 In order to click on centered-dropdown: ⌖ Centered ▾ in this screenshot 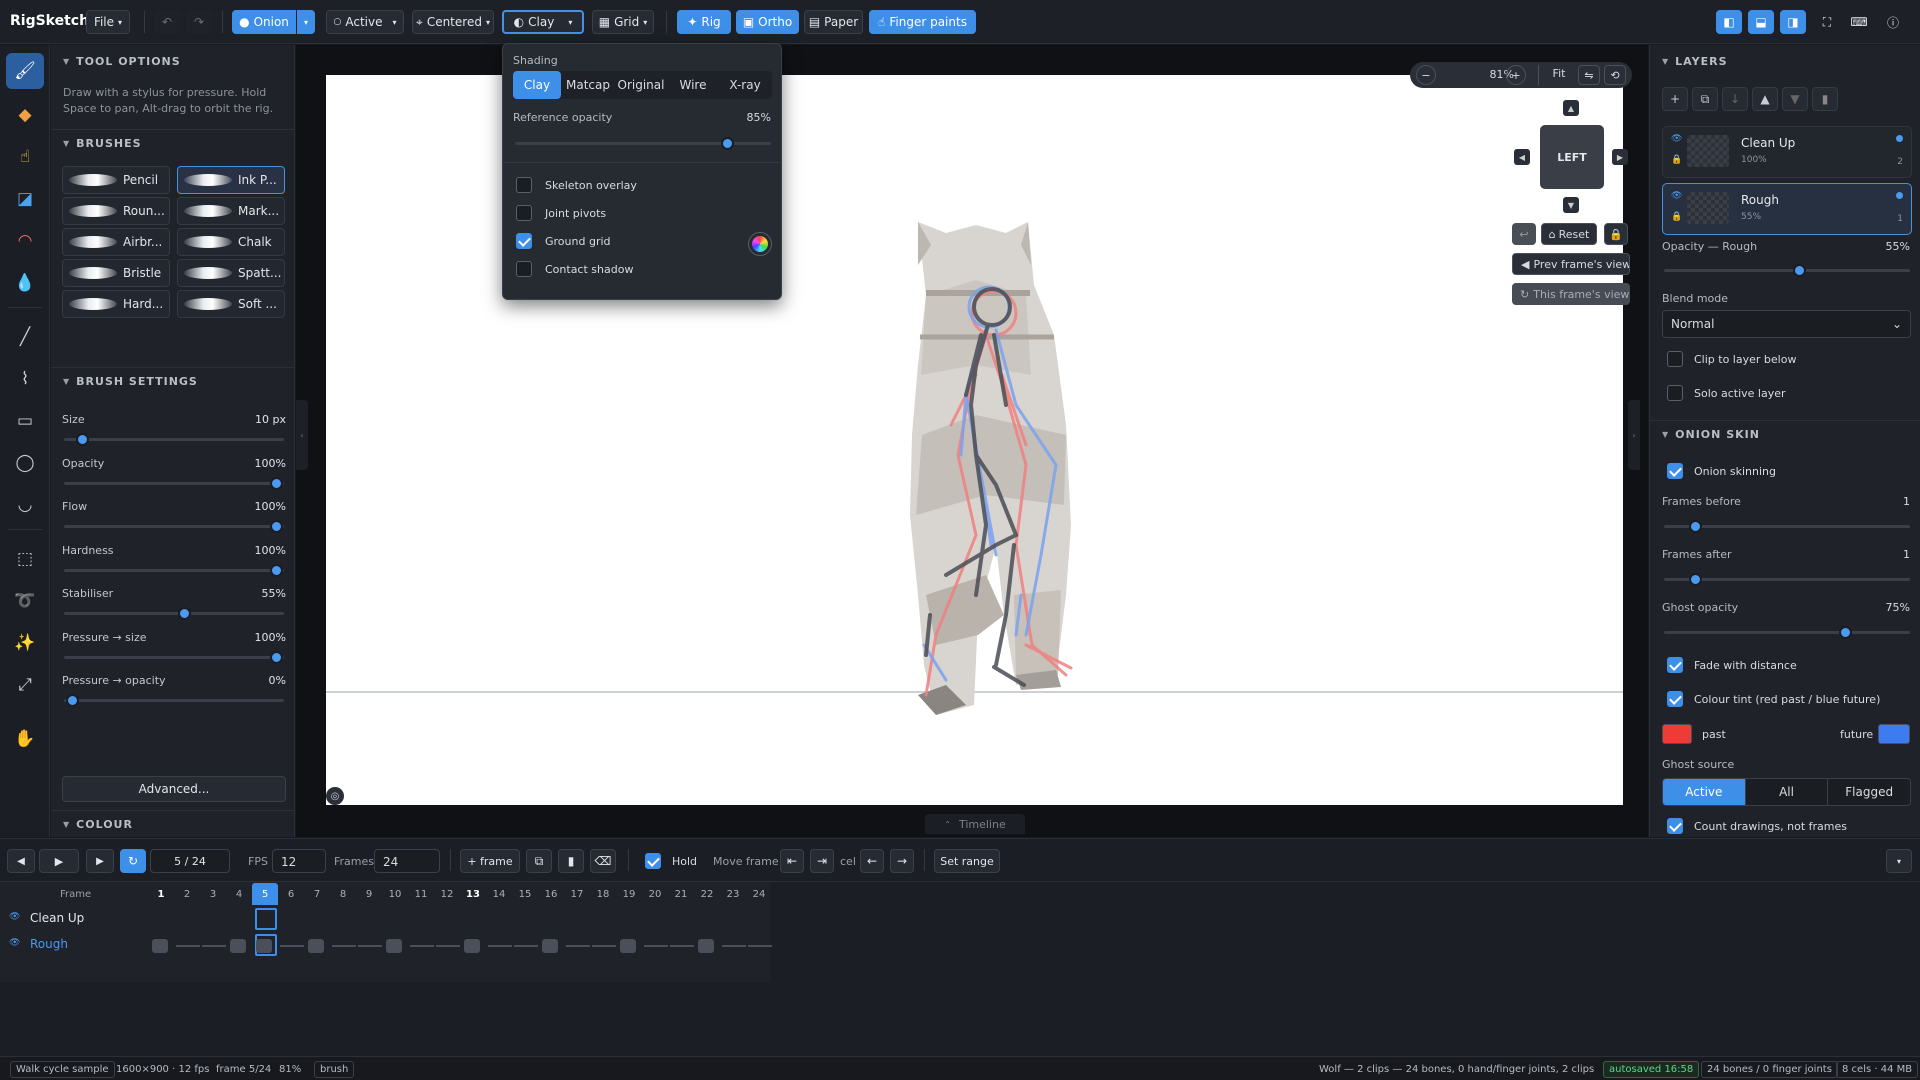, I will do `click(453, 22)`.